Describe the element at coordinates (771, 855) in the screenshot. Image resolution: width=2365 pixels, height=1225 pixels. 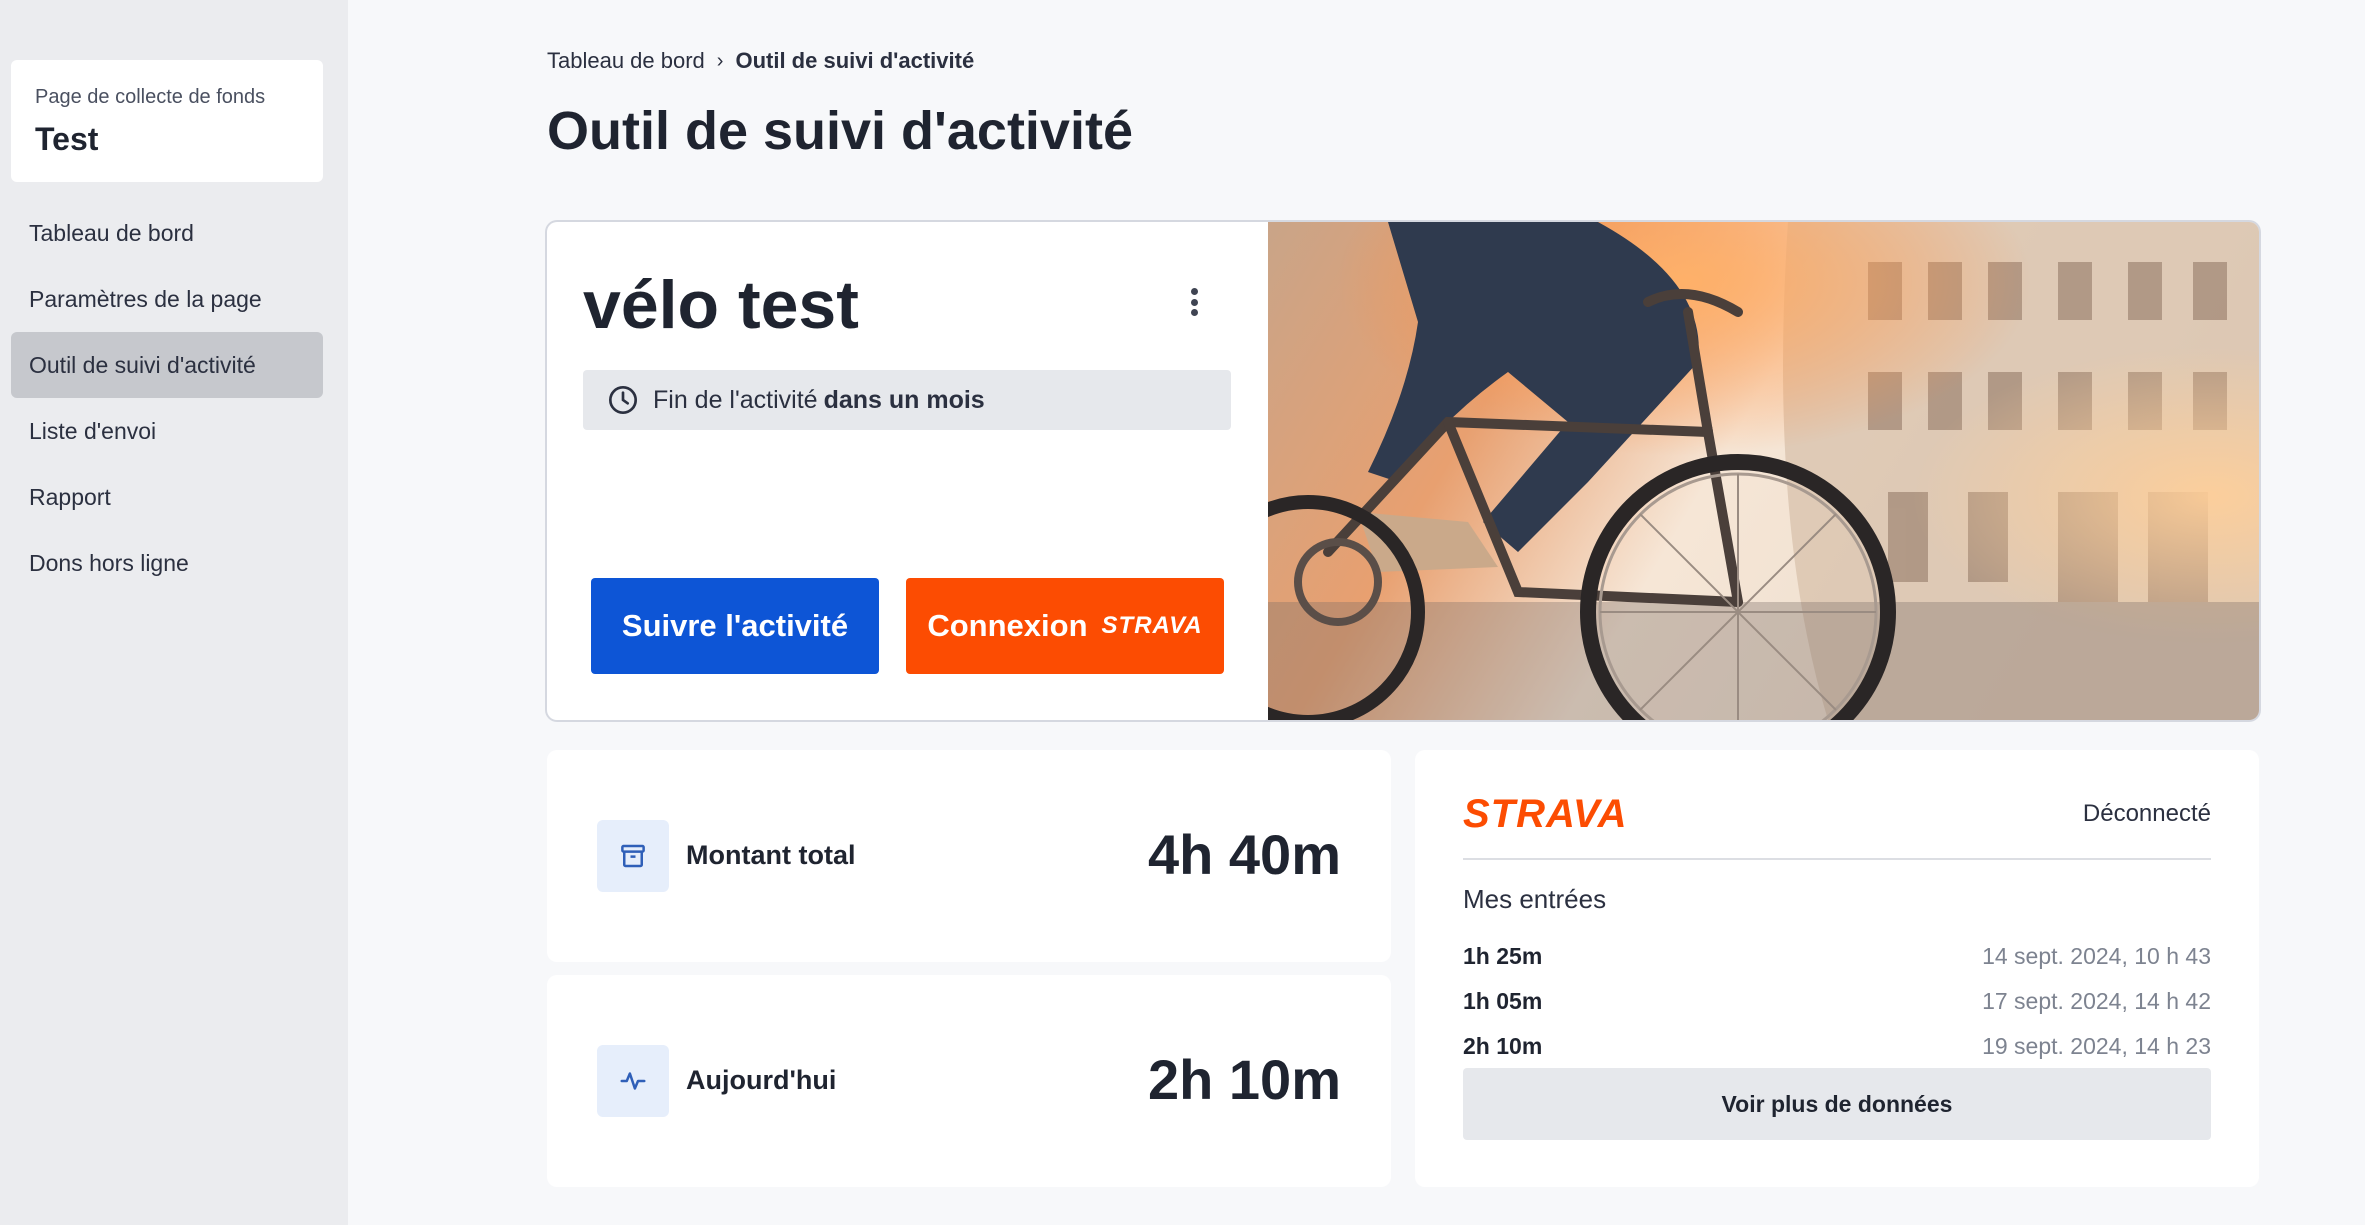
I see `total-amount-label: Montant total` at that location.